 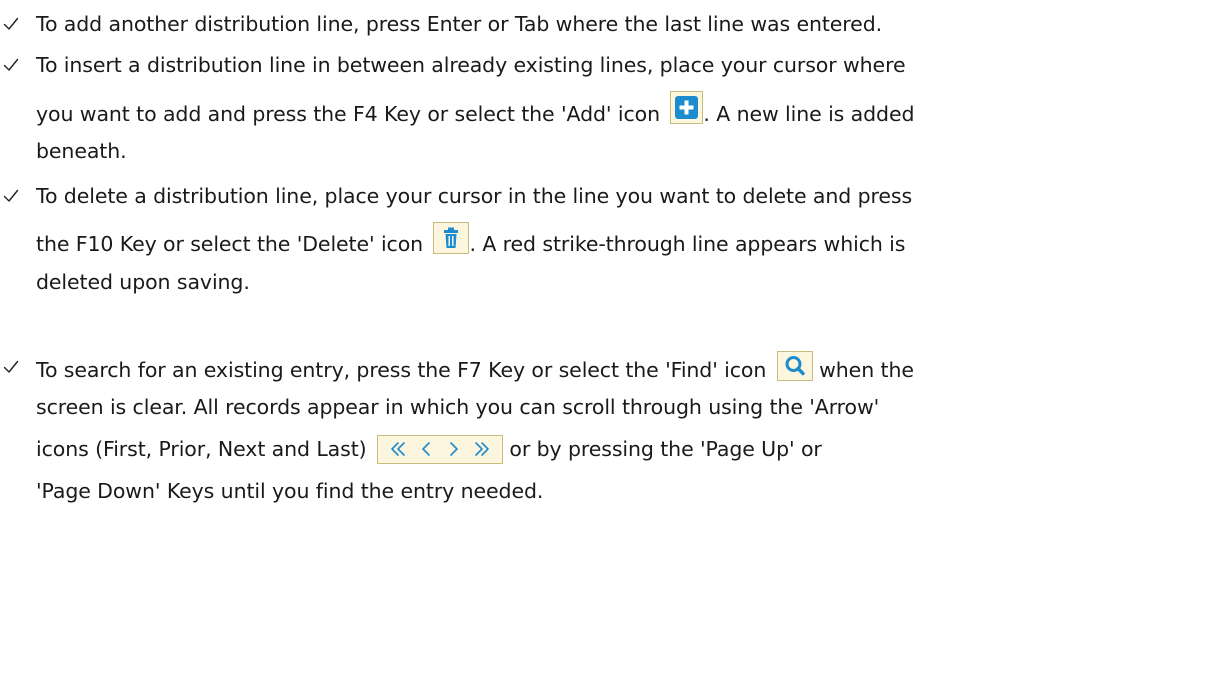 What do you see at coordinates (809, 114) in the screenshot?
I see `bullet-text-segment: . A new line is added` at bounding box center [809, 114].